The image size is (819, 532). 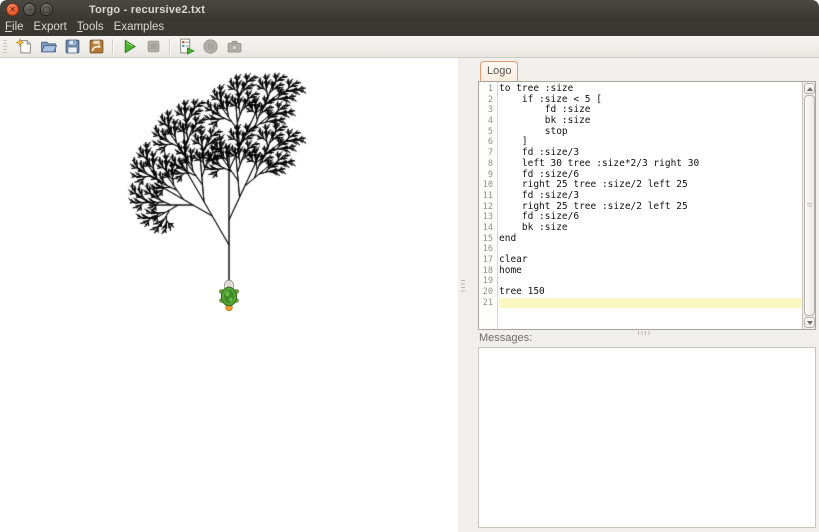 I want to click on line-number: 9, so click(x=490, y=174).